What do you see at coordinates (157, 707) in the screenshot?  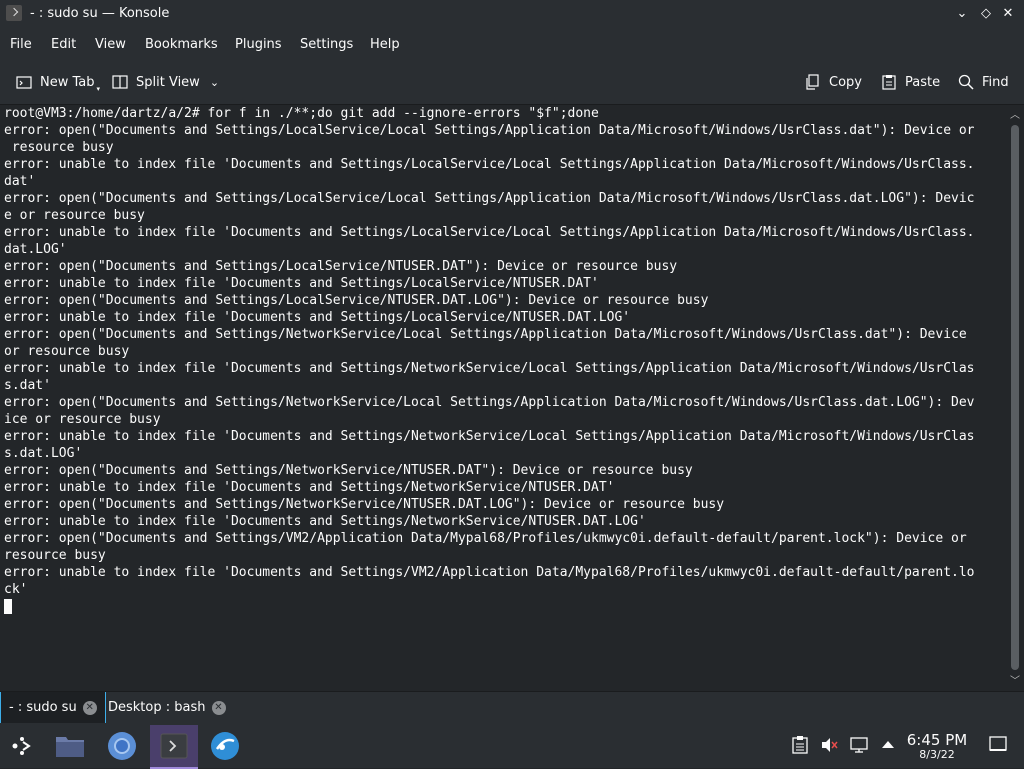 I see `tab-label: Desktop : bash` at bounding box center [157, 707].